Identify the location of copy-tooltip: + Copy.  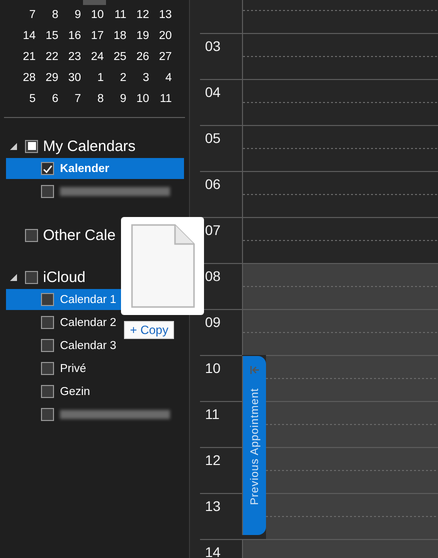
(149, 330).